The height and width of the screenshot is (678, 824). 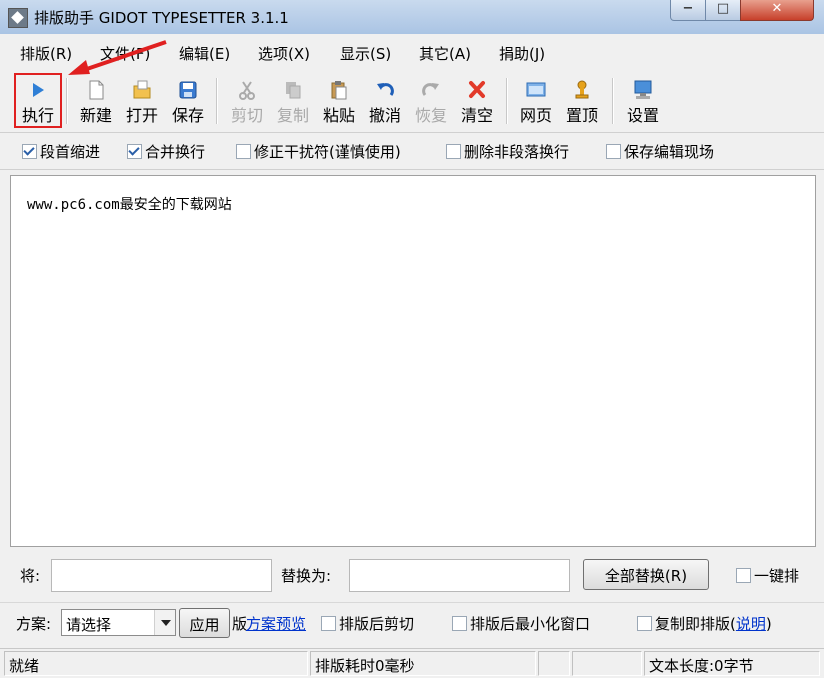 What do you see at coordinates (306, 576) in the screenshot?
I see `replace-with-label: 替换为:` at bounding box center [306, 576].